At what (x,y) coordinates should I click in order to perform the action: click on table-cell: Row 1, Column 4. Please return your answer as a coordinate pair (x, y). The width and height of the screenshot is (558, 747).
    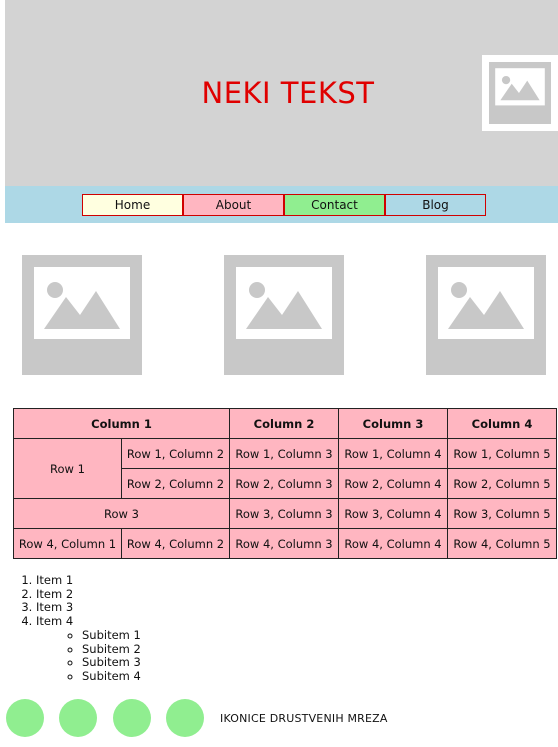
    Looking at the image, I should click on (393, 453).